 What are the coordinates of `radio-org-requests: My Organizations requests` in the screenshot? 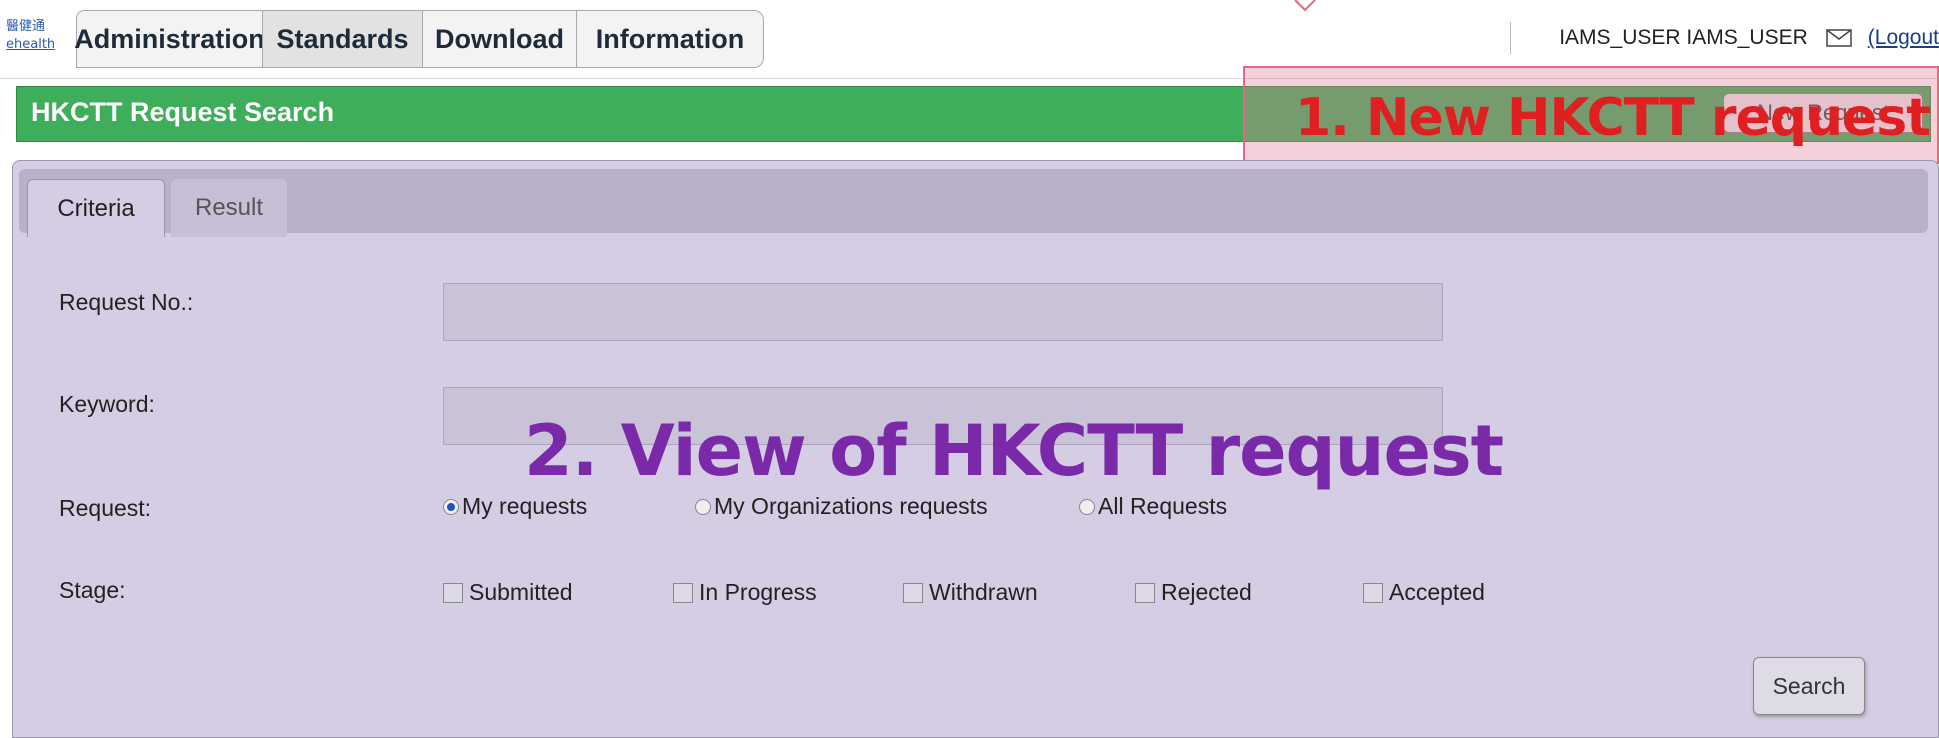 It's located at (841, 506).